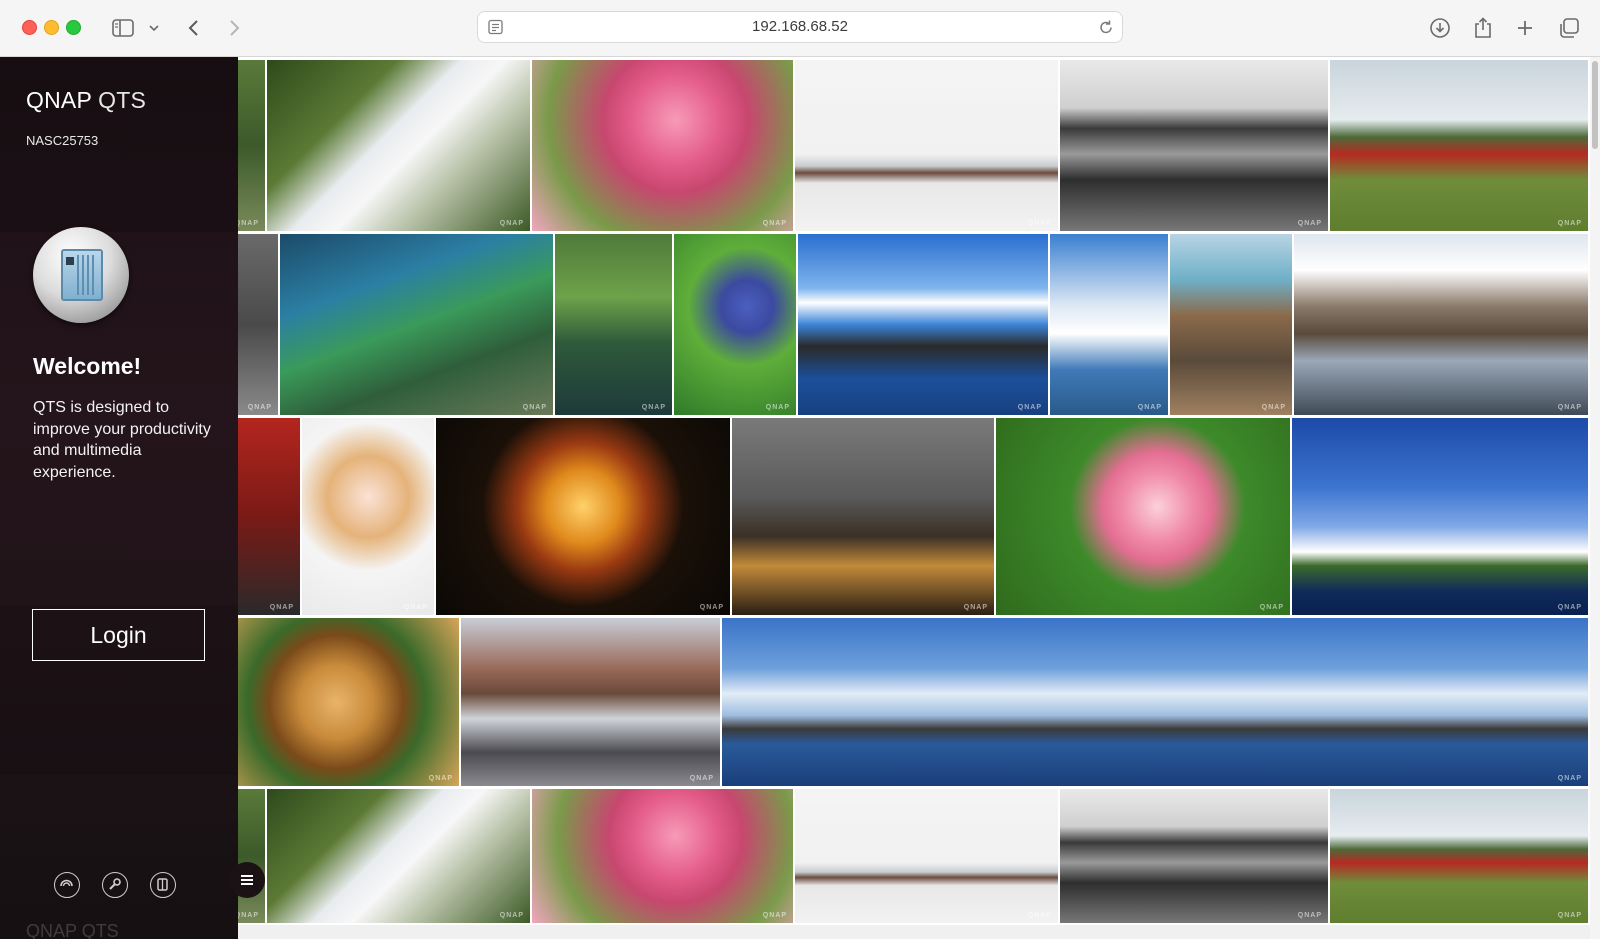 The width and height of the screenshot is (1600, 939). Describe the element at coordinates (1440, 516) in the screenshot. I see `gallery-photo-cliff-sky` at that location.